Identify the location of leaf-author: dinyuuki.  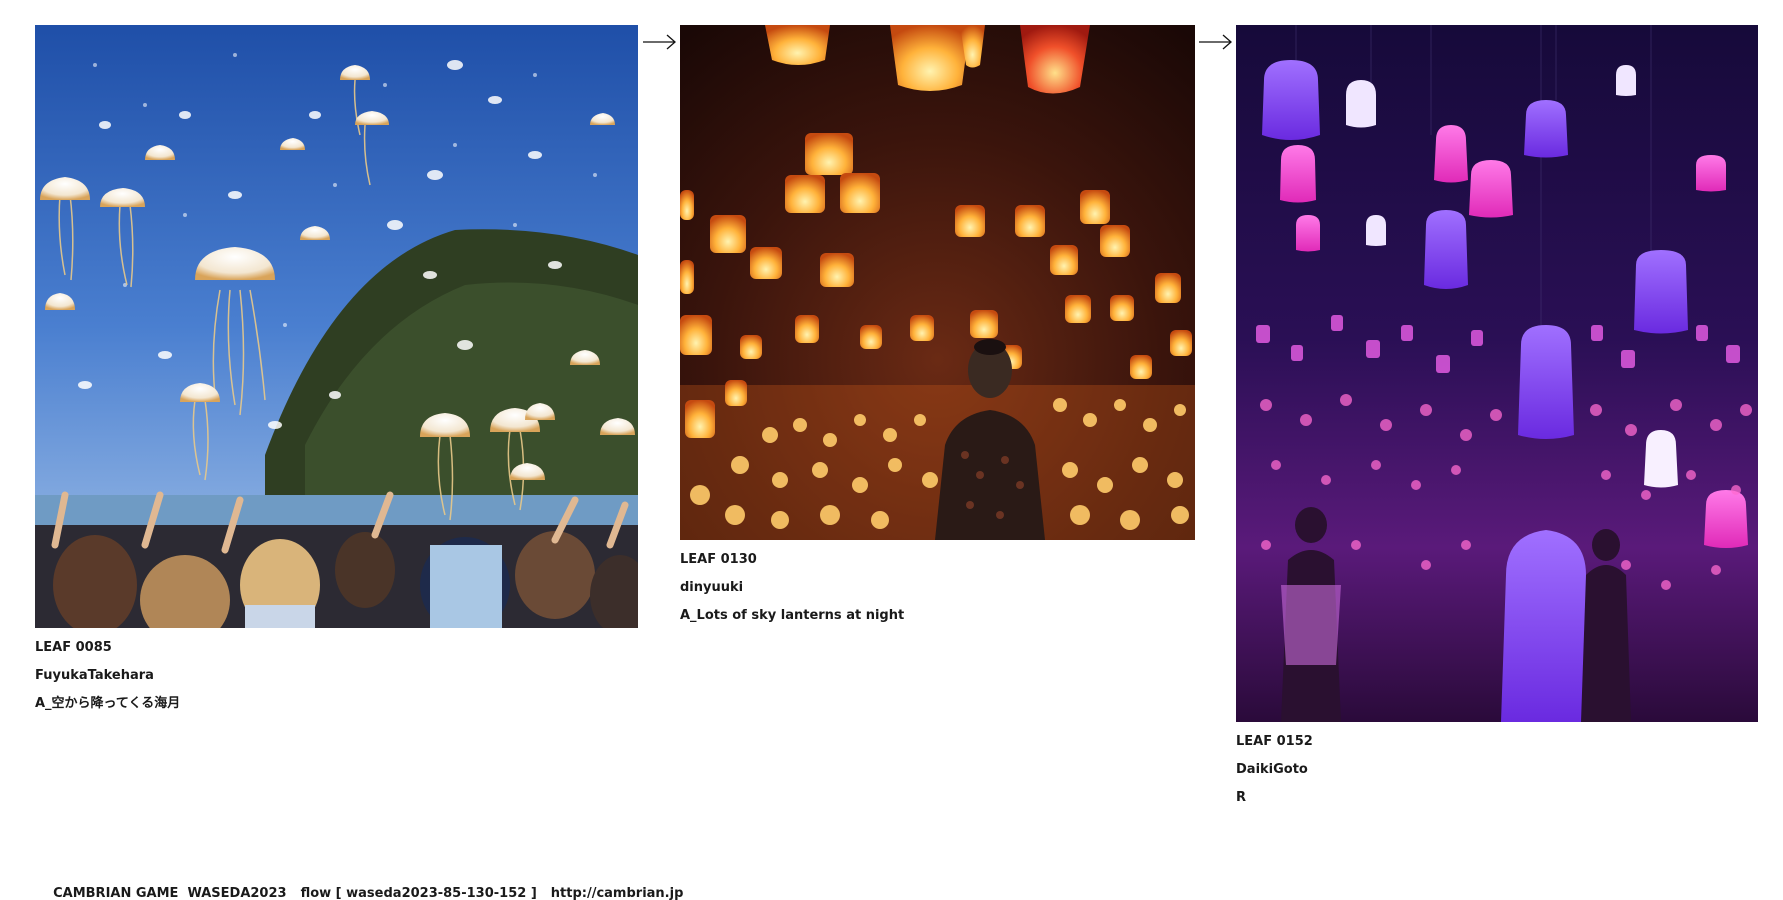
(937, 588).